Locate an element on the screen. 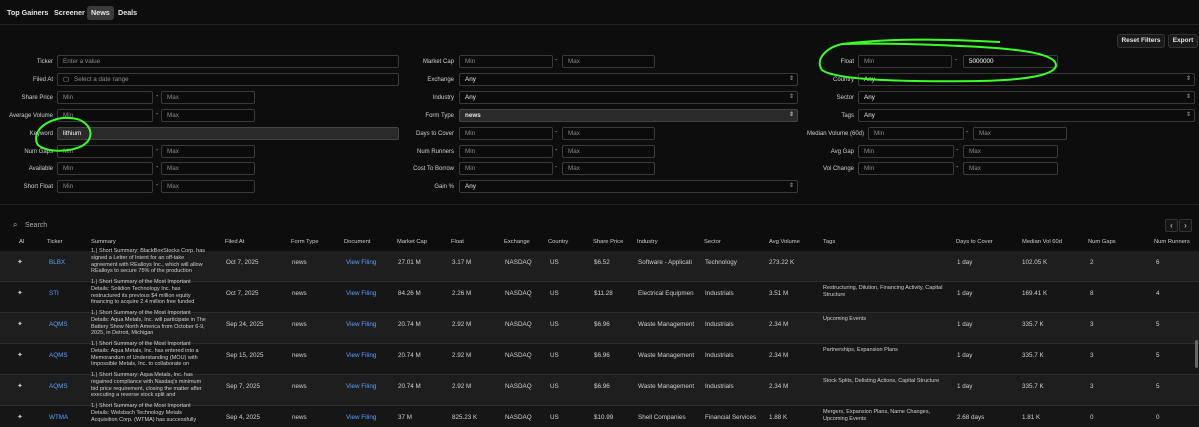 The height and width of the screenshot is (427, 1199). annotation-circle-keyword is located at coordinates (63, 134).